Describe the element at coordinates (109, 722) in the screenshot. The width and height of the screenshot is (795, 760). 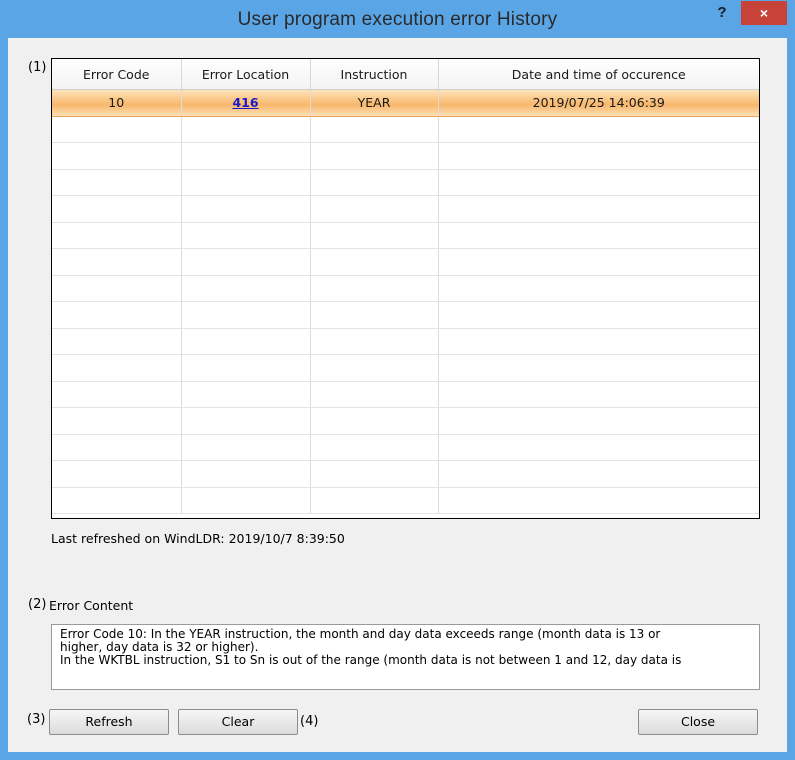
I see `refresh-button: Refresh` at that location.